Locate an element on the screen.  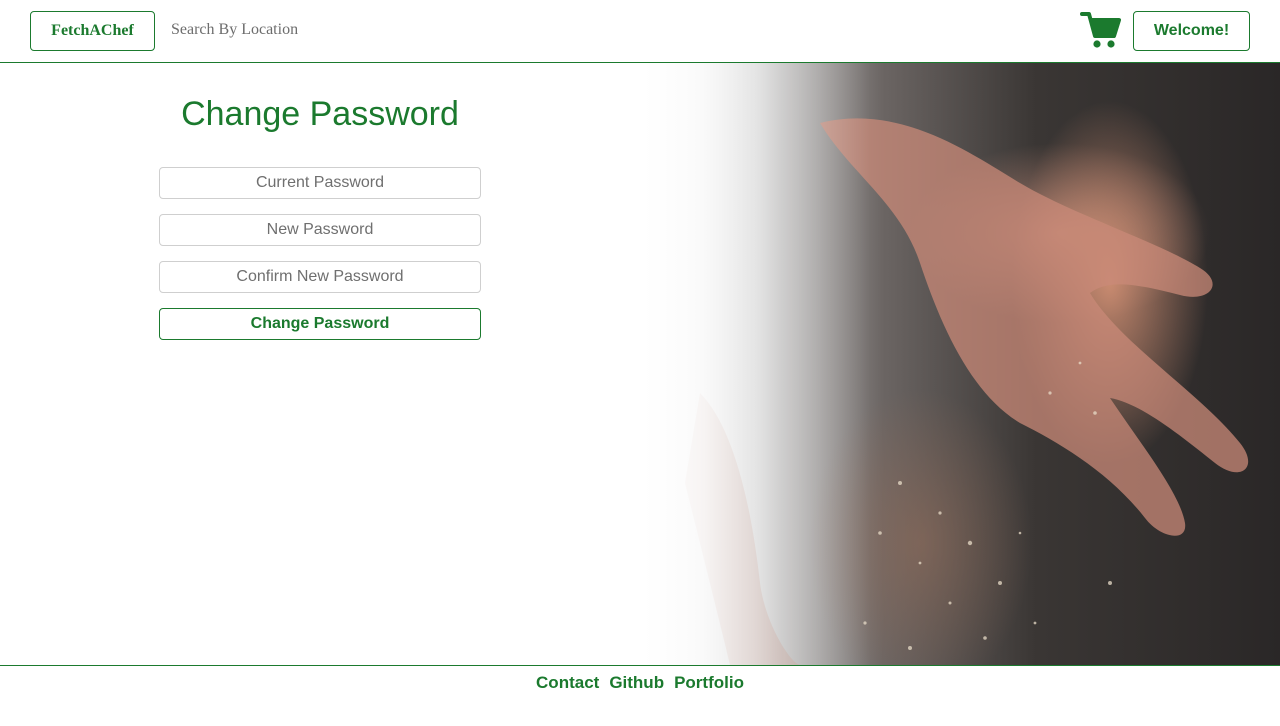
footer: Contact Github Portfolio is located at coordinates (640, 695).